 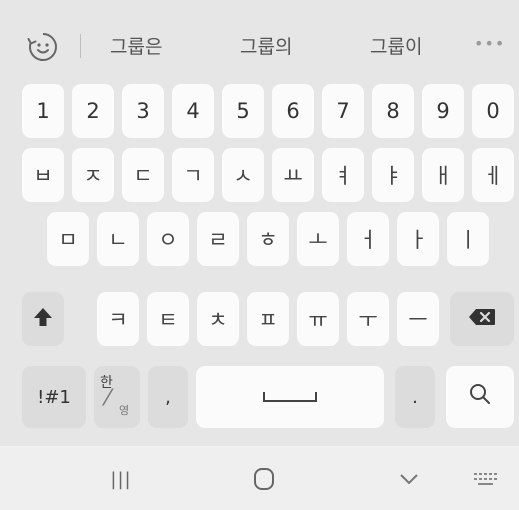 What do you see at coordinates (418, 239) in the screenshot?
I see `key-a: ㅏ` at bounding box center [418, 239].